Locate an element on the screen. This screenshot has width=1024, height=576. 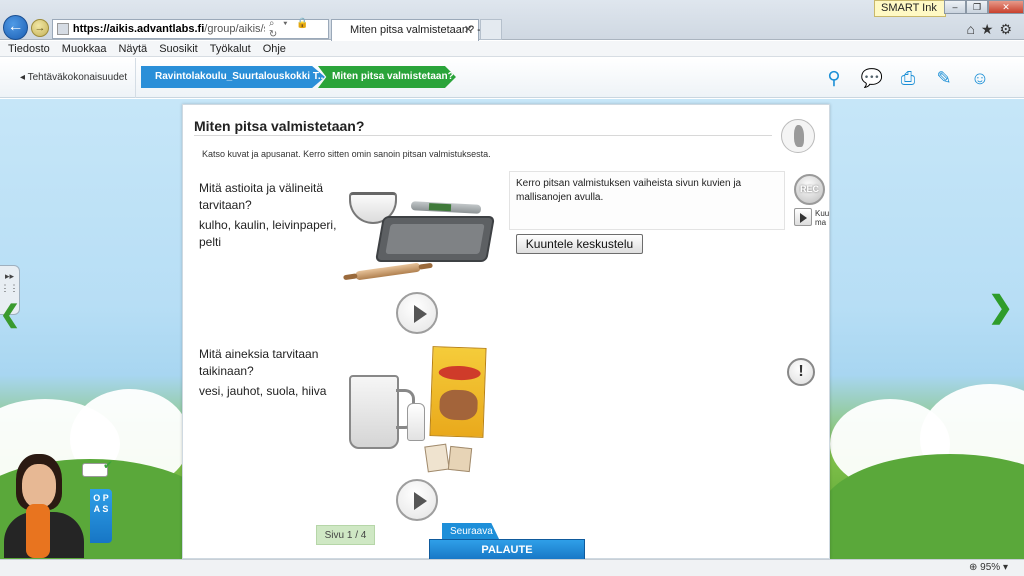
flour-bag-illustration is located at coordinates (458, 392).